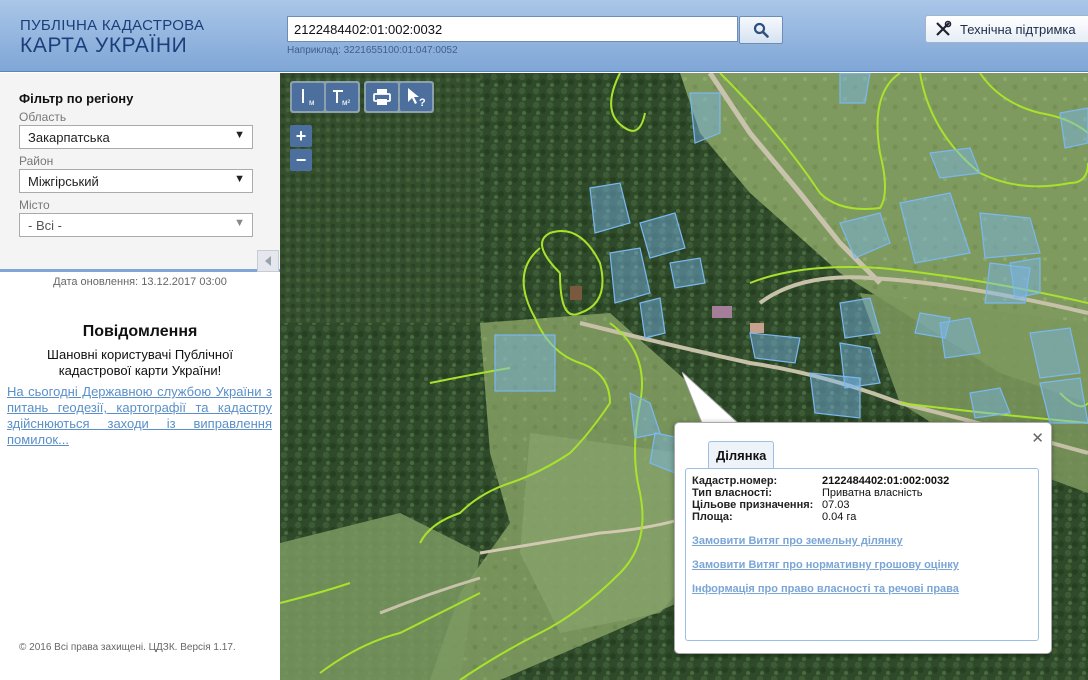 The image size is (1088, 680). Describe the element at coordinates (836, 505) in the screenshot. I see `purpose-value: 07.03` at that location.